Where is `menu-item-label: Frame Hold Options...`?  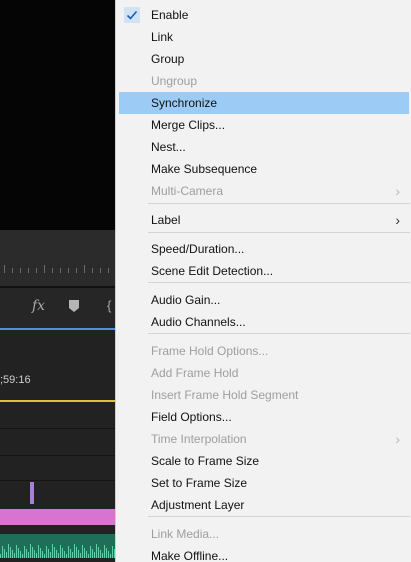
menu-item-label: Frame Hold Options... is located at coordinates (210, 351).